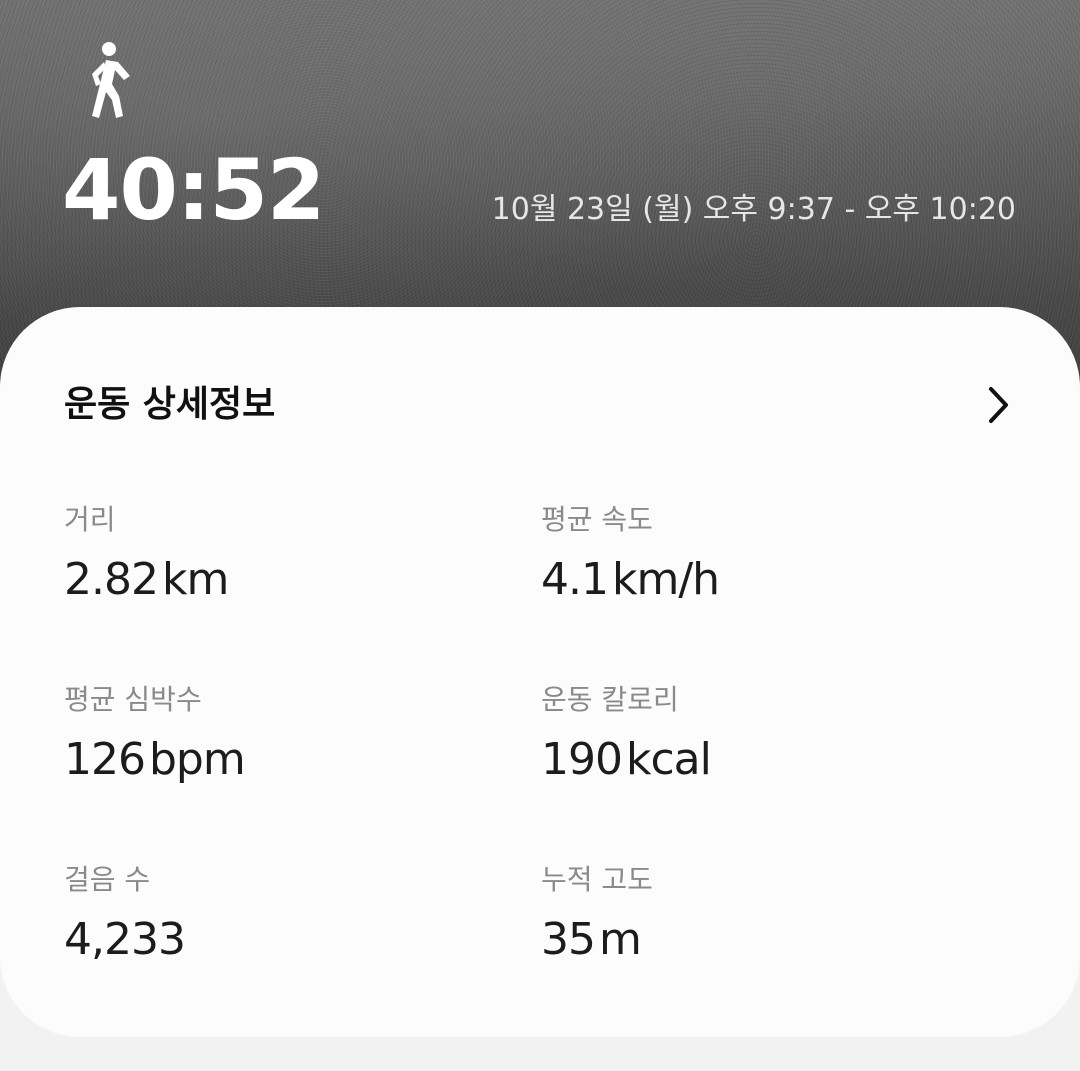 The height and width of the screenshot is (1071, 1080). What do you see at coordinates (626, 759) in the screenshot?
I see `stat-value: 190kcal` at bounding box center [626, 759].